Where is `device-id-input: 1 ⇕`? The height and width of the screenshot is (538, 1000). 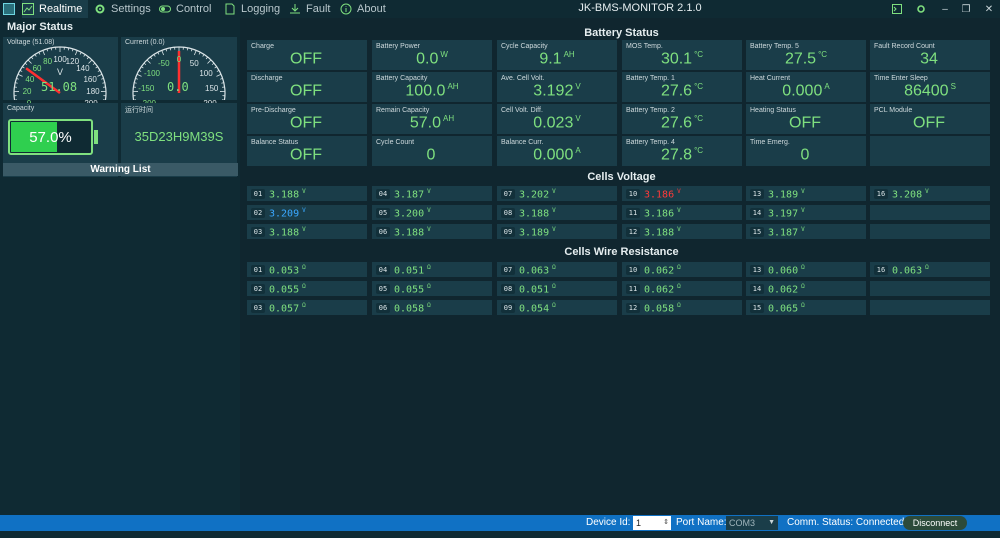
device-id-input: 1 ⇕ is located at coordinates (652, 523).